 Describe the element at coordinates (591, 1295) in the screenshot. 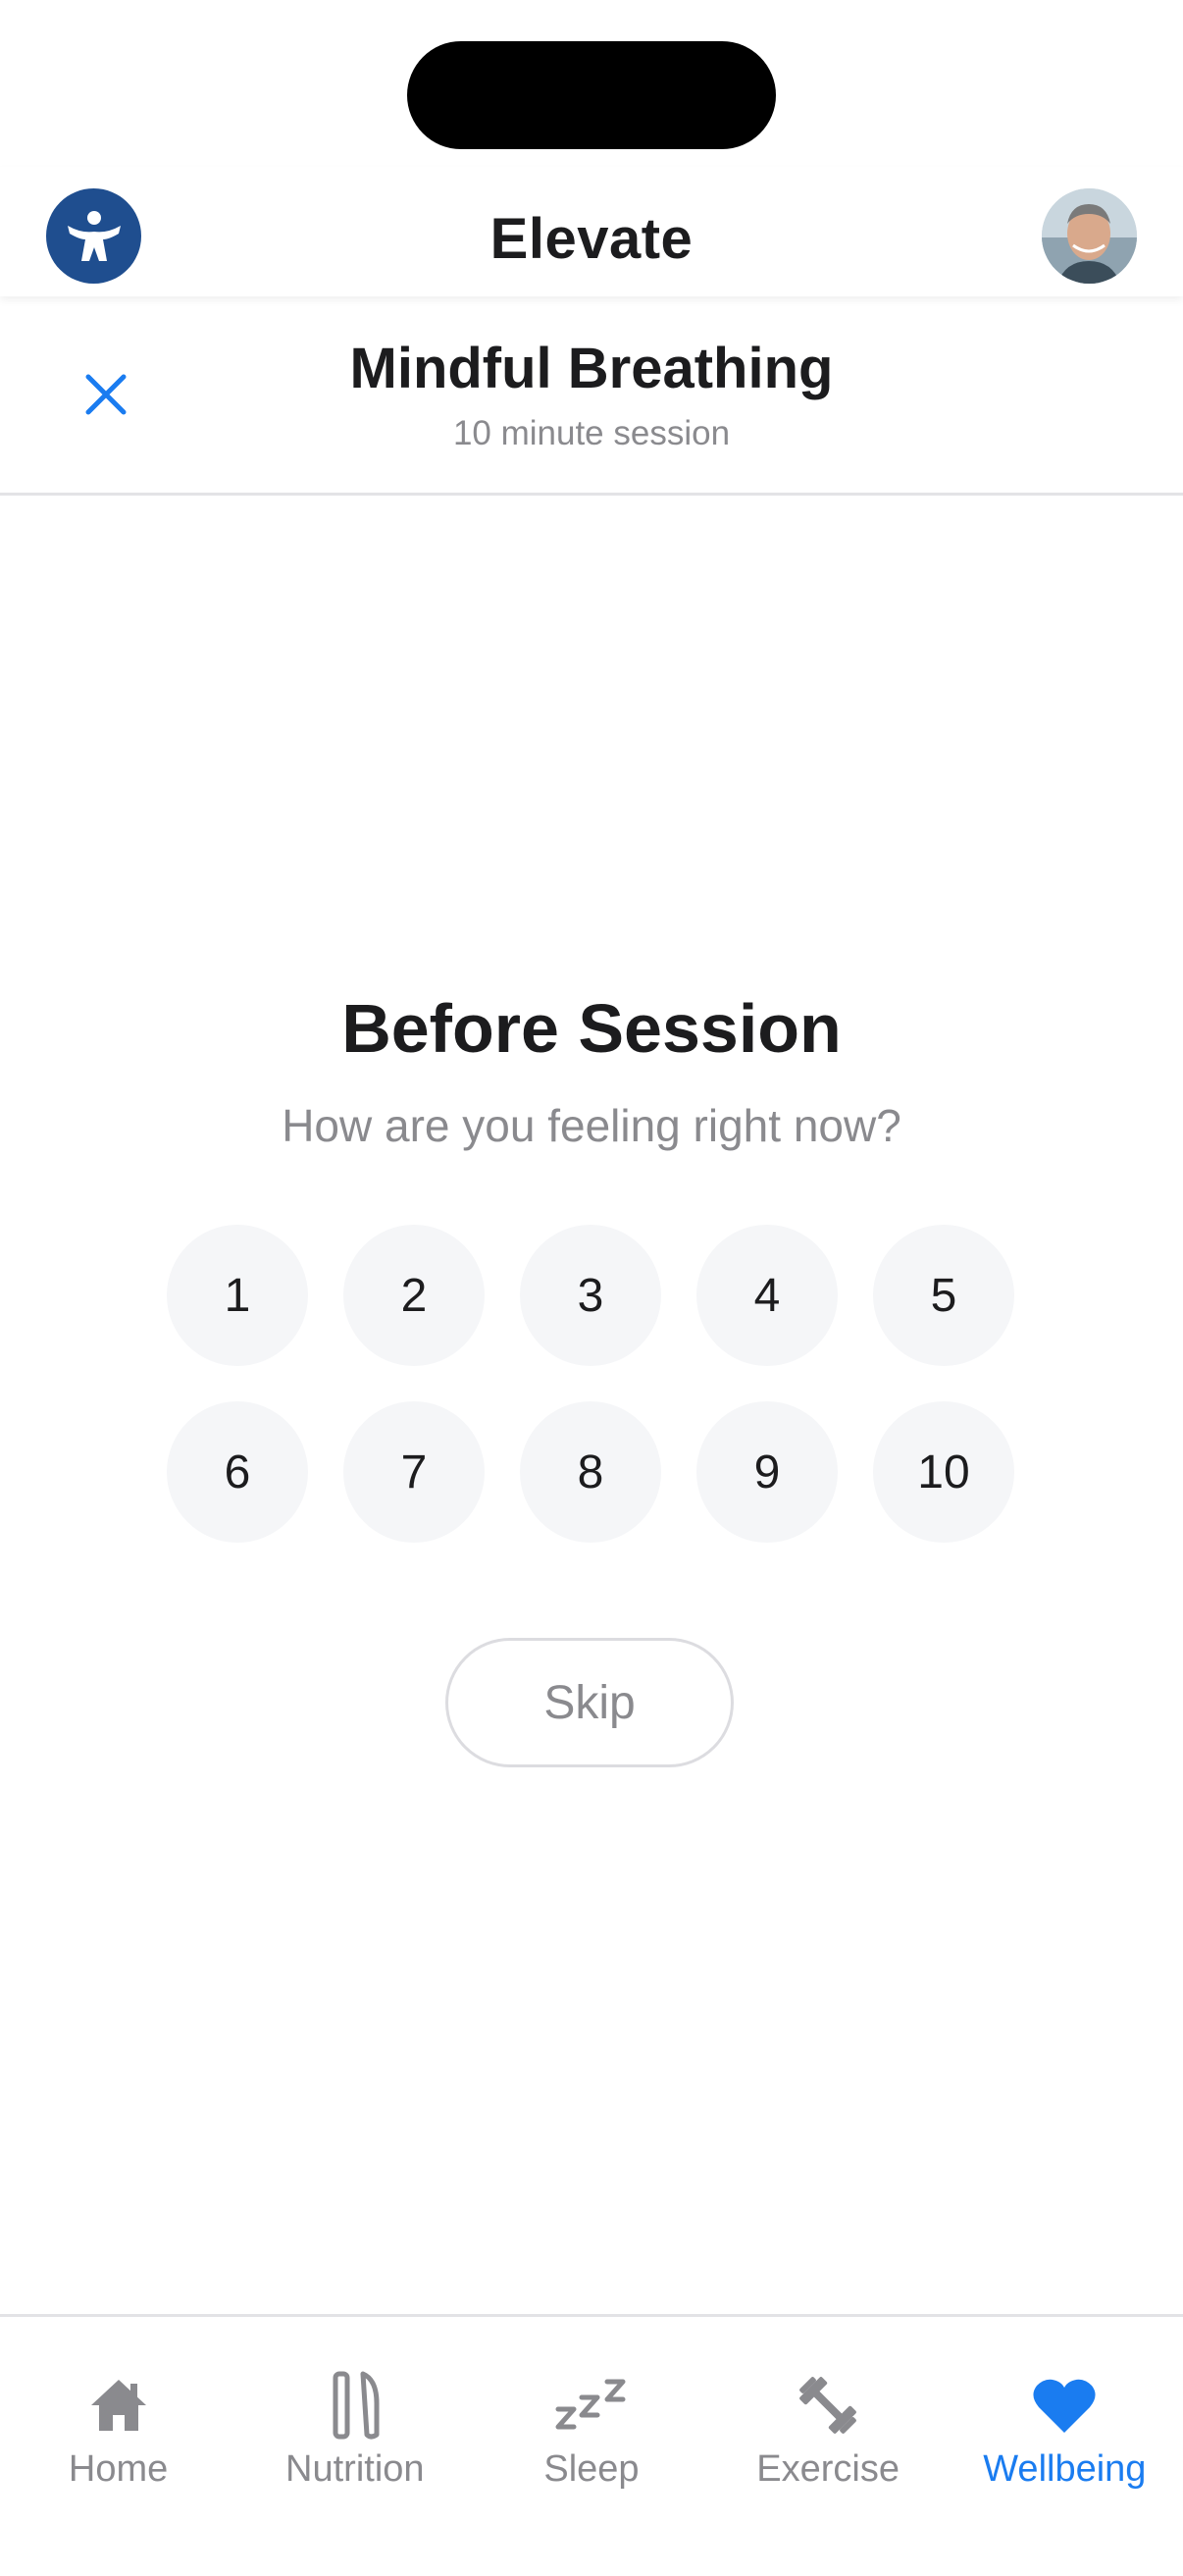

I see `rating-option-3: 3` at that location.